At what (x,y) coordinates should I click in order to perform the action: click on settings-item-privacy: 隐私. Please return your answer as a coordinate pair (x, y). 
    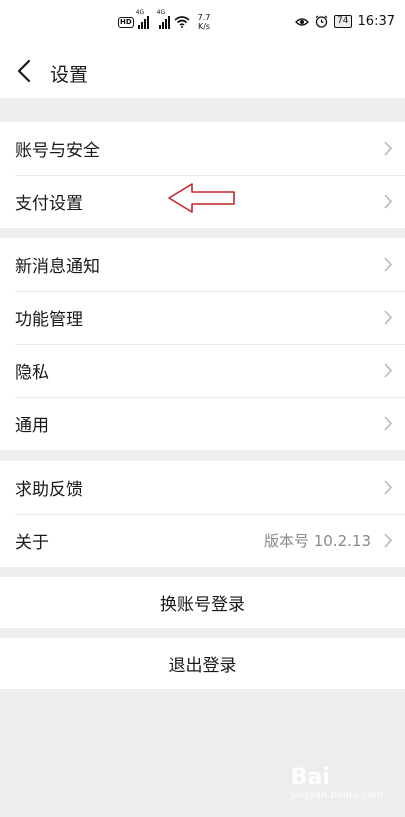
    Looking at the image, I should click on (202, 370).